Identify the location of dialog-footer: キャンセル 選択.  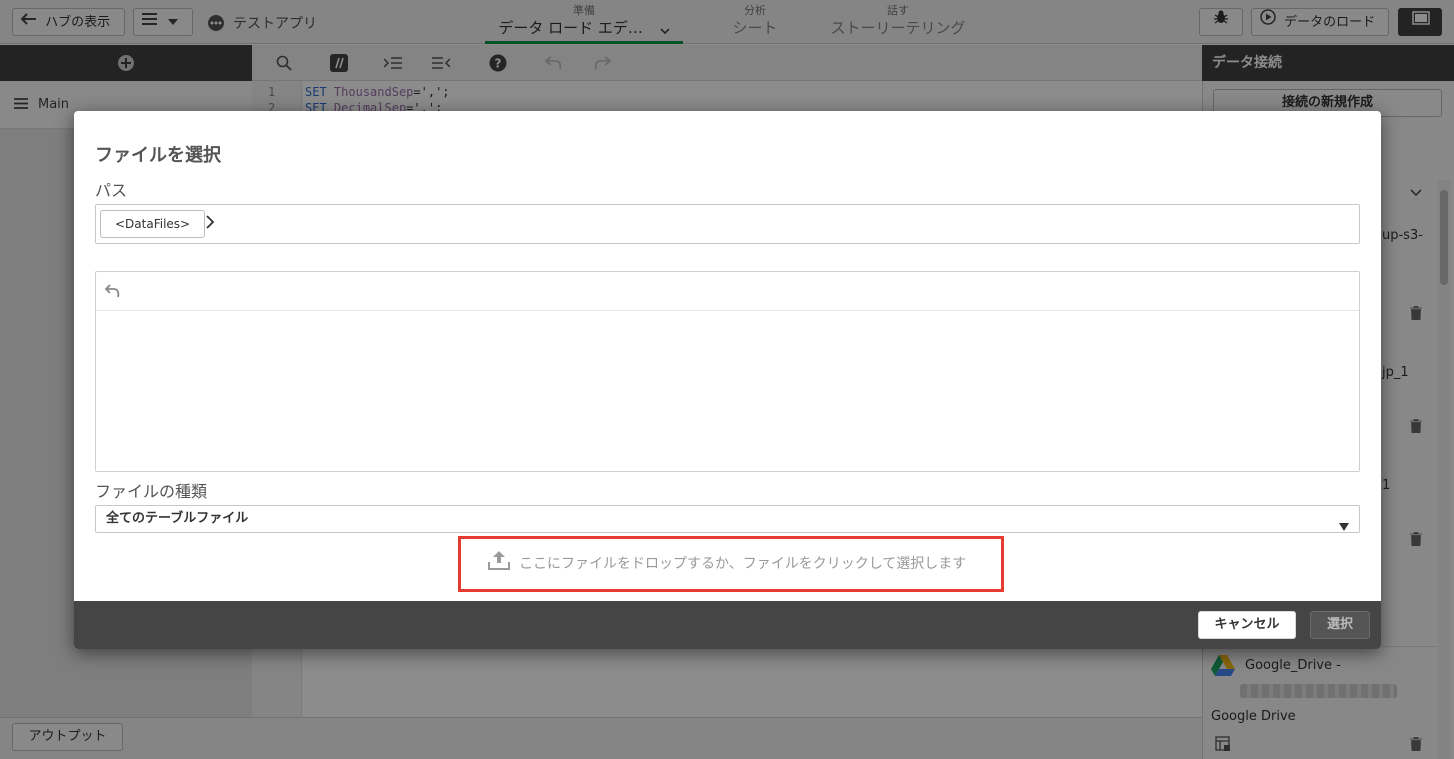
(727, 625).